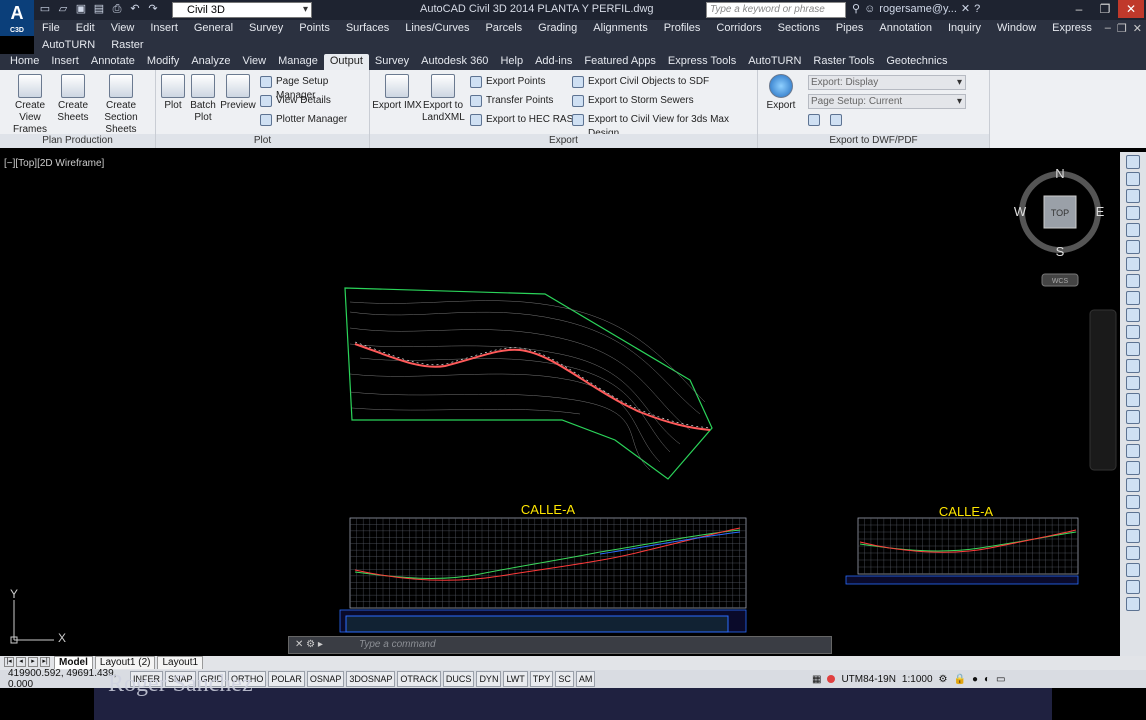 The height and width of the screenshot is (720, 1146). What do you see at coordinates (1131, 9) in the screenshot?
I see `close-icon: ✕` at bounding box center [1131, 9].